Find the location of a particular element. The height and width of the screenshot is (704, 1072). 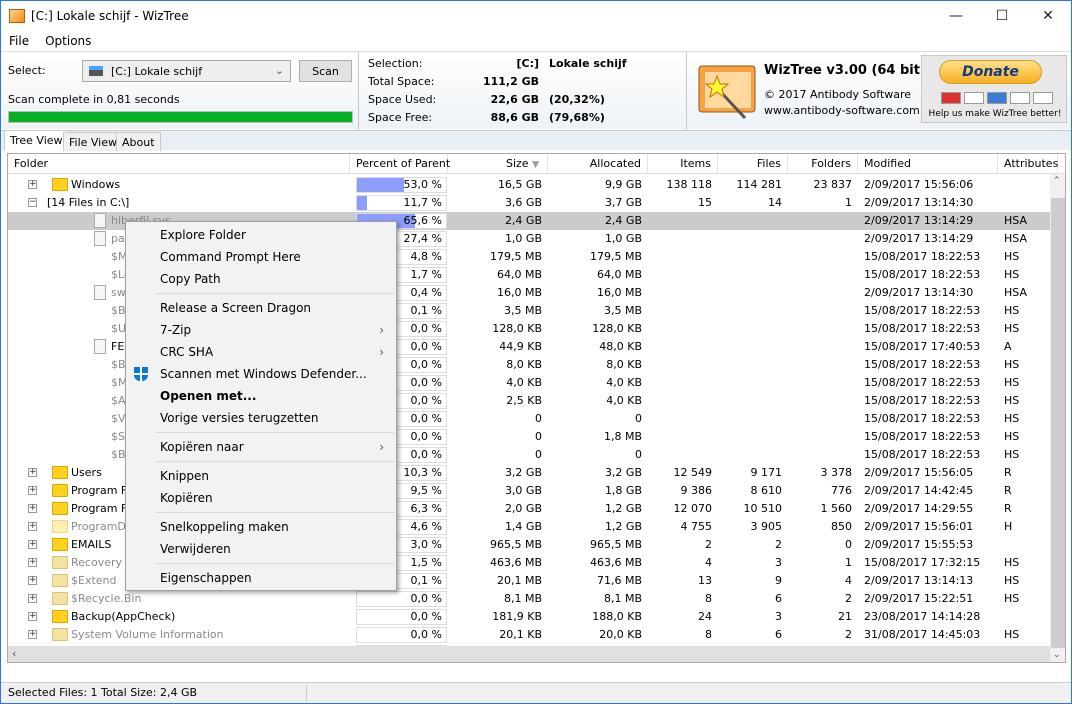

scroll-up-icon: ⌃ is located at coordinates (1057, 181).